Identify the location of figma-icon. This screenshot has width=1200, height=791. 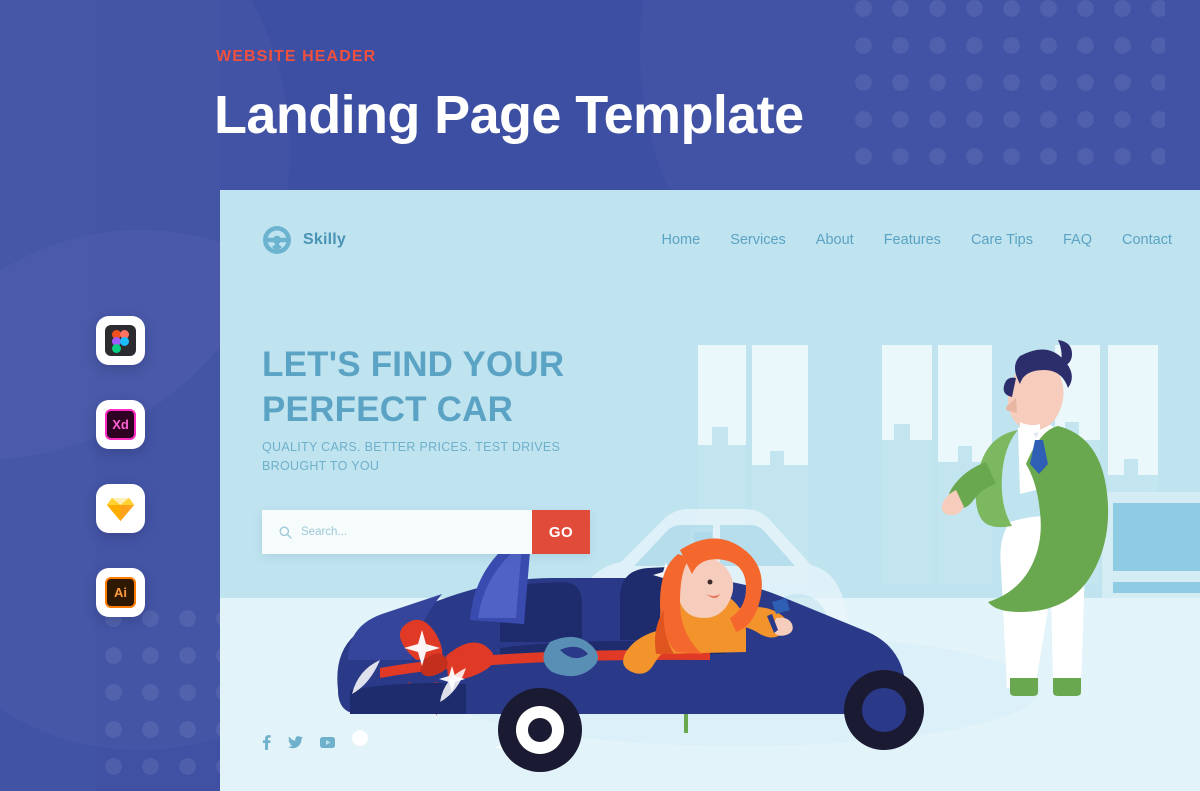
(120, 340).